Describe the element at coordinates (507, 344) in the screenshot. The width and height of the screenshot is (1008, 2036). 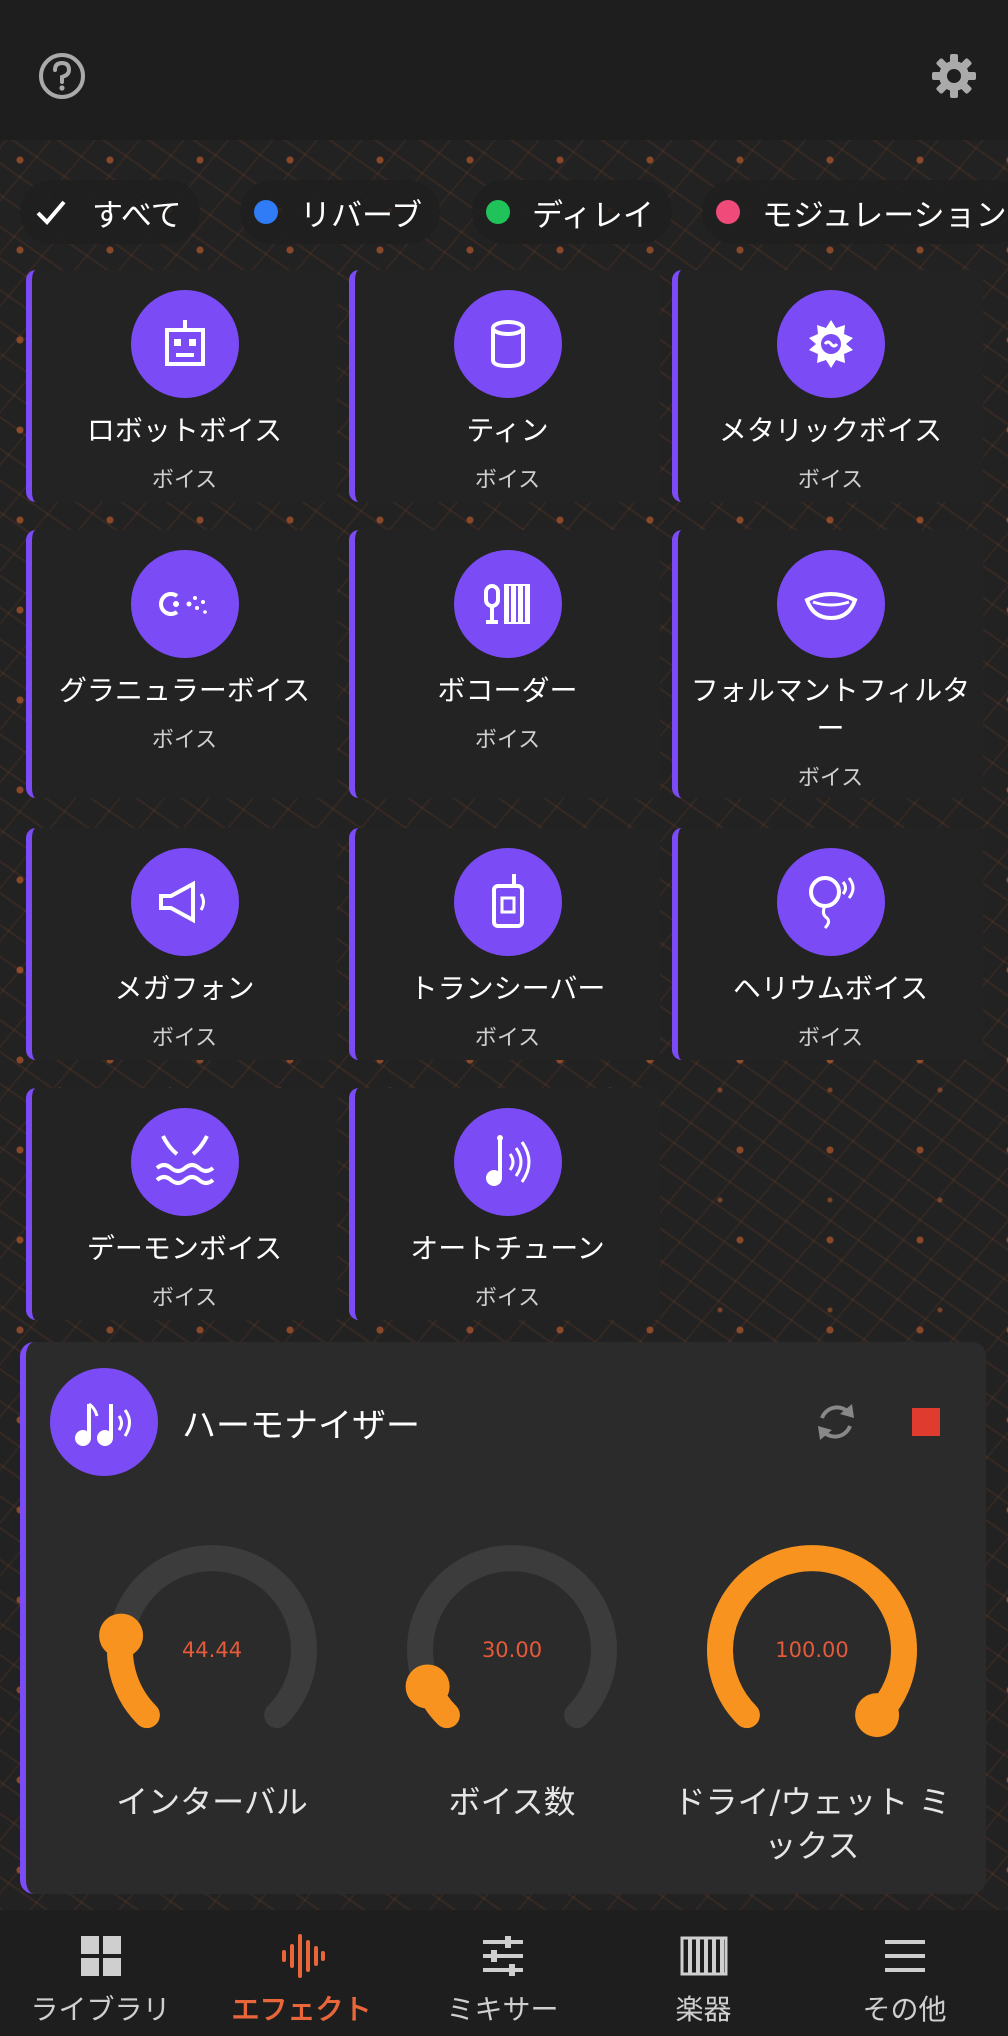
I see `tin-can-icon` at that location.